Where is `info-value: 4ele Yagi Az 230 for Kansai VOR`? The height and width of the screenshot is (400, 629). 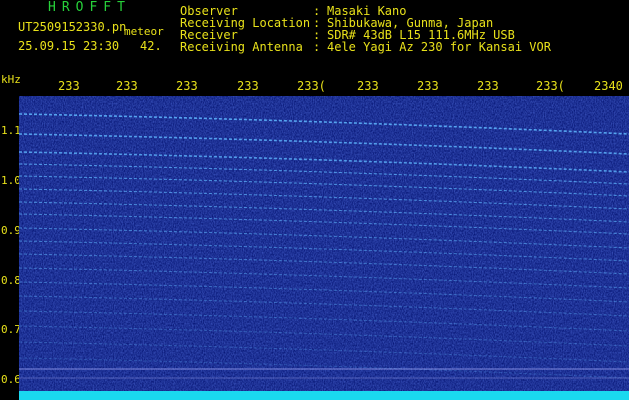
info-value: 4ele Yagi Az 230 for Kansai VOR is located at coordinates (439, 47).